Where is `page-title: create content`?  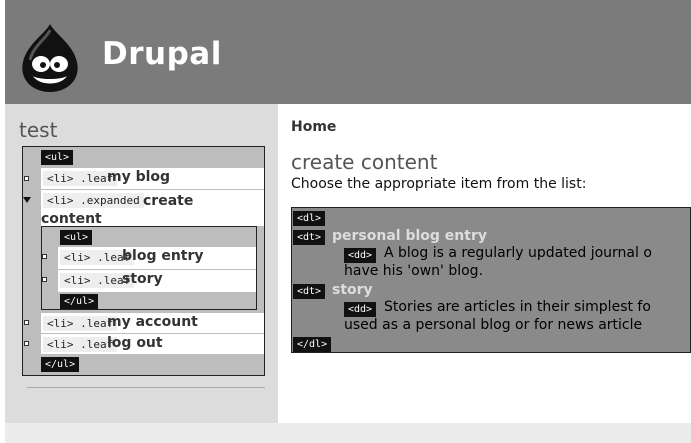
page-title: create content is located at coordinates (364, 162).